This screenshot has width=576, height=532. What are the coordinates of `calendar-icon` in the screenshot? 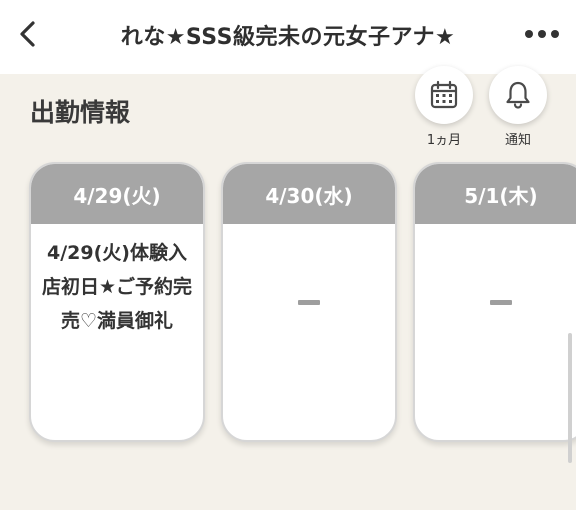 It's located at (444, 94).